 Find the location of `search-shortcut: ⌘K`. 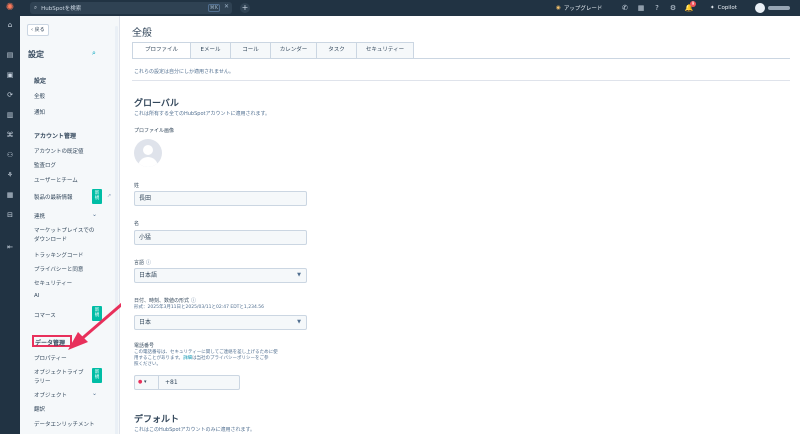

search-shortcut: ⌘K is located at coordinates (213, 8).